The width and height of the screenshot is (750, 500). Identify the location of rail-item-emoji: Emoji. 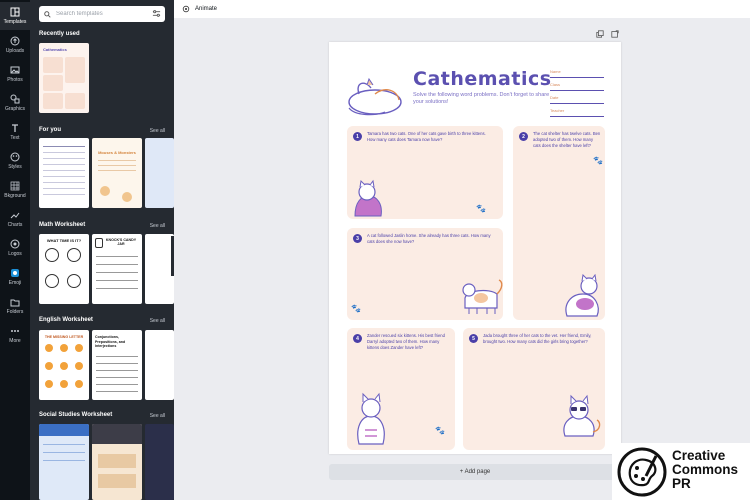
(15, 277).